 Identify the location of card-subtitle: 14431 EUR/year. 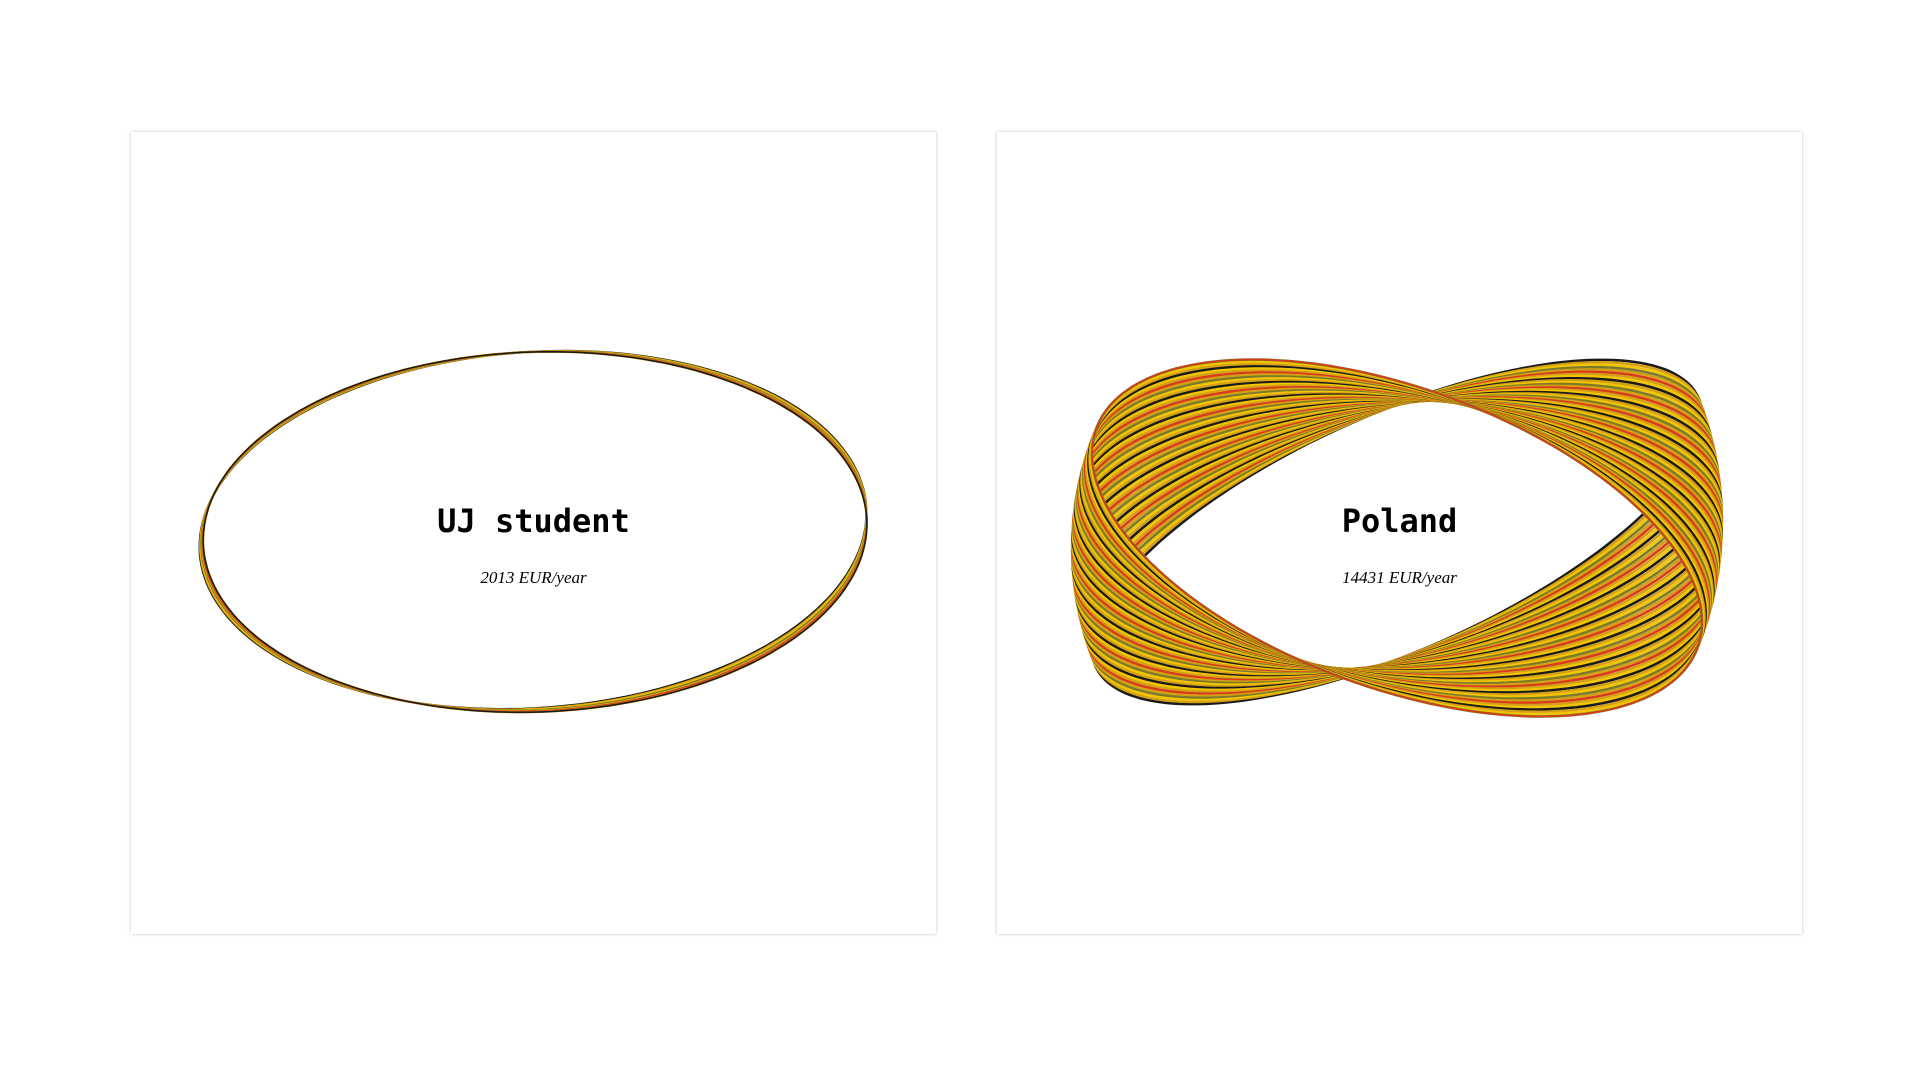
(1399, 577).